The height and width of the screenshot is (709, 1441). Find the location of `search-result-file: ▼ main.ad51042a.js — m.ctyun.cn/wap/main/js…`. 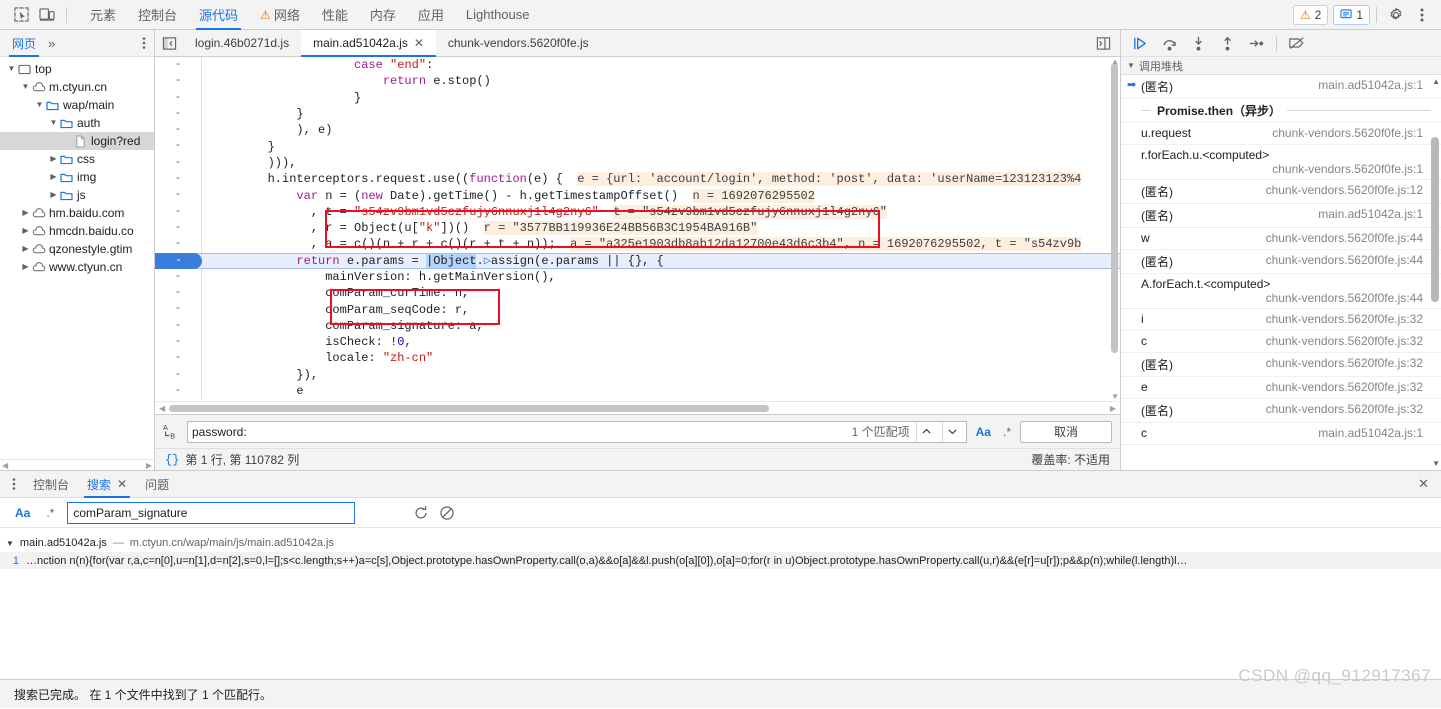

search-result-file: ▼ main.ad51042a.js — m.ctyun.cn/wap/main/js… is located at coordinates (720, 543).